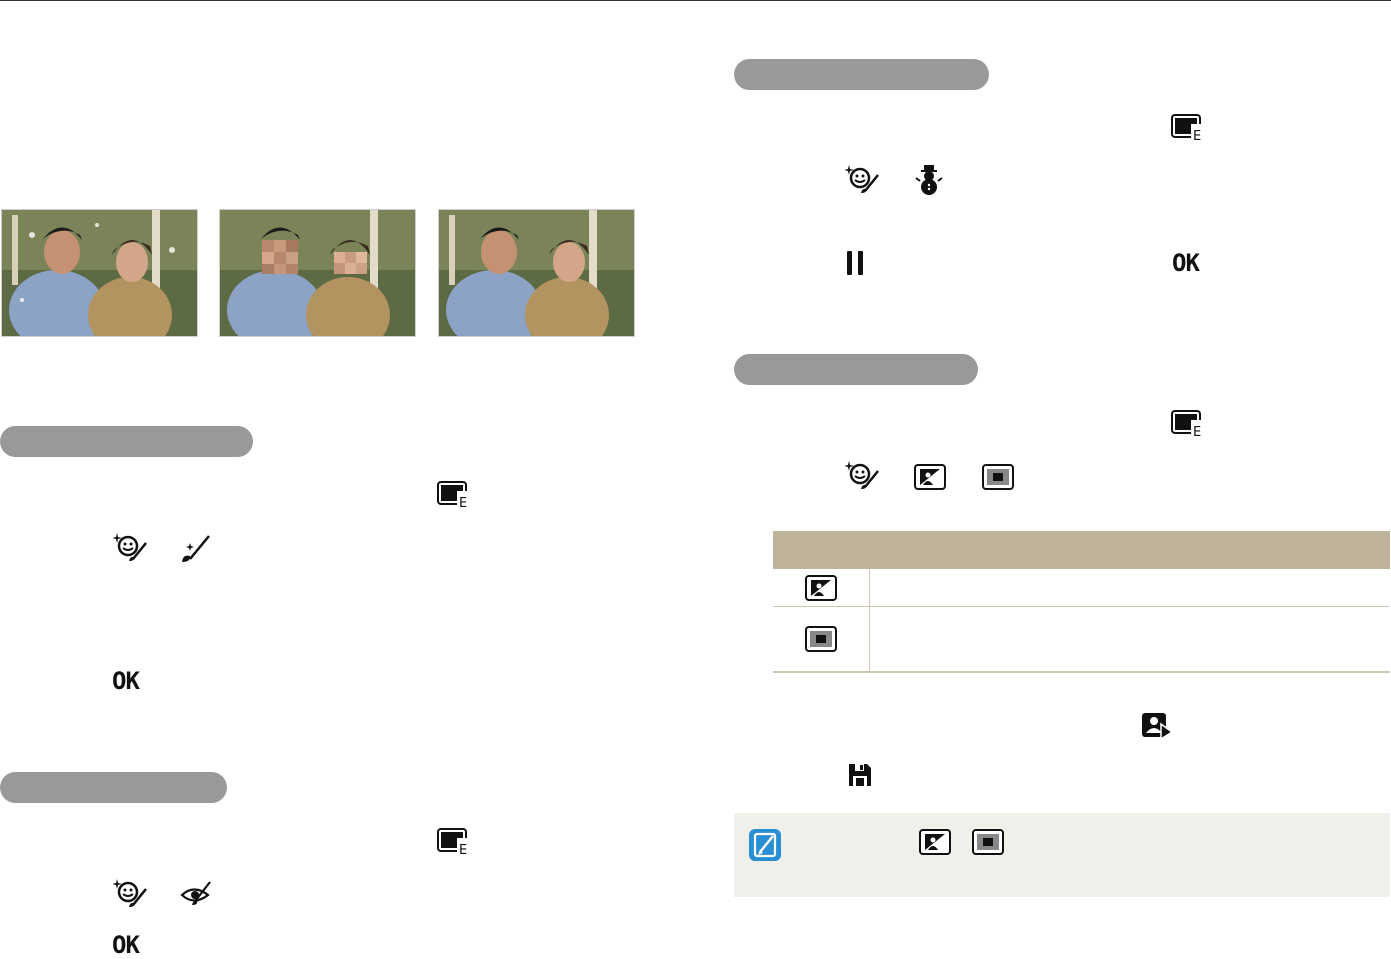  Describe the element at coordinates (765, 845) in the screenshot. I see `note-icon` at that location.